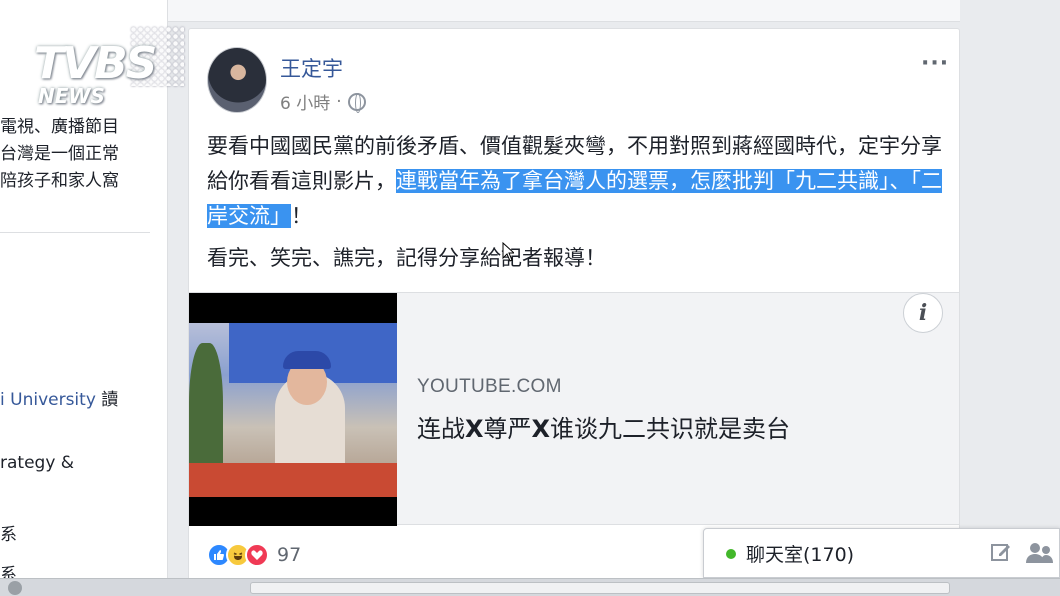 Image resolution: width=1060 pixels, height=596 pixels. I want to click on divider, so click(75, 232).